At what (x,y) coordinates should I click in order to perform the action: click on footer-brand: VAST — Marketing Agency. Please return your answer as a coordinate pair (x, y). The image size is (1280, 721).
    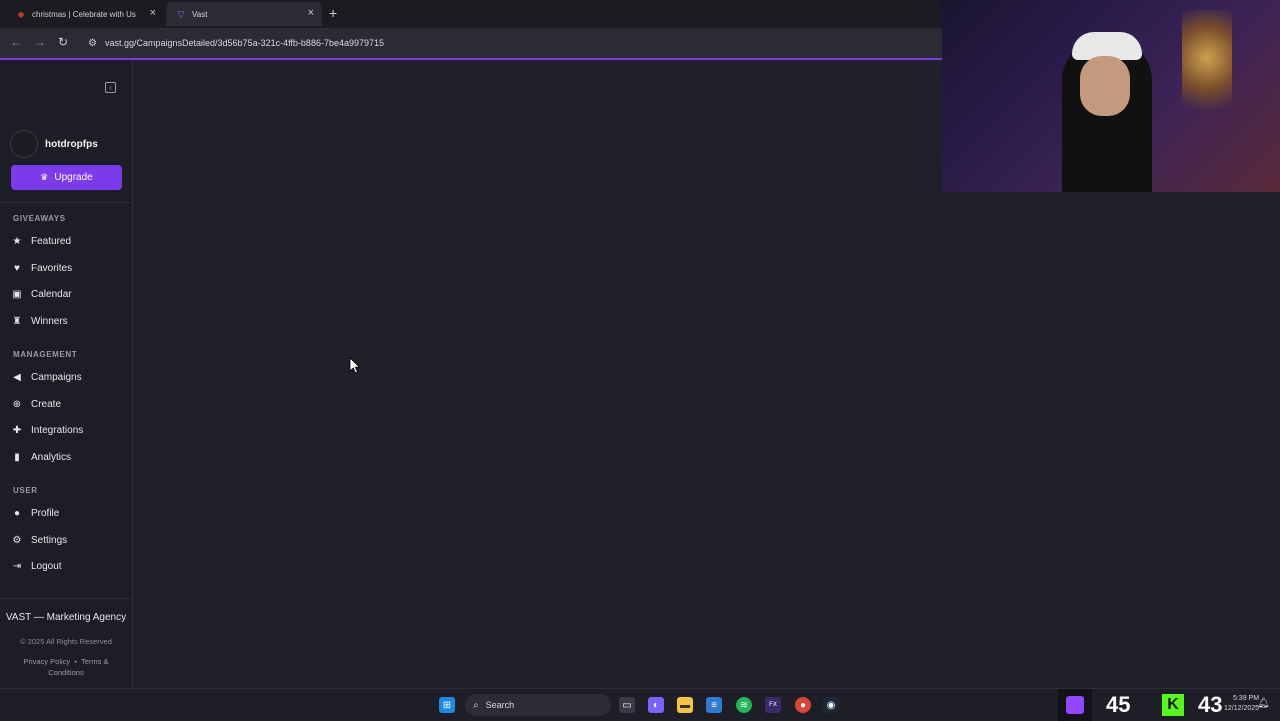
    Looking at the image, I should click on (66, 617).